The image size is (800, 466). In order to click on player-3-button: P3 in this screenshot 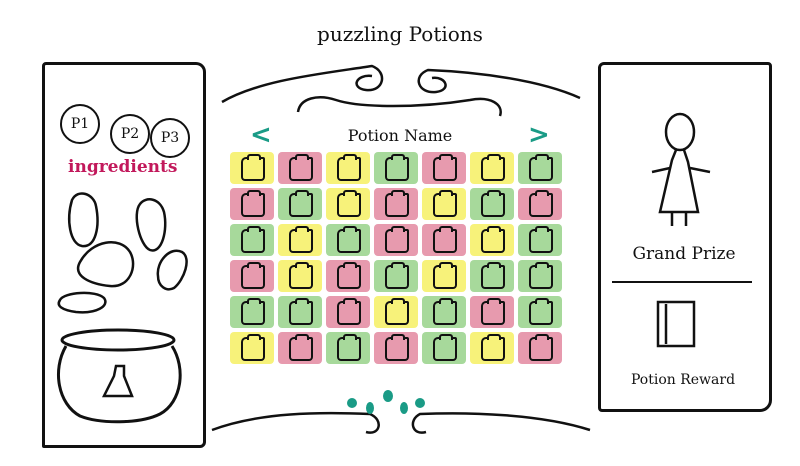, I will do `click(170, 138)`.